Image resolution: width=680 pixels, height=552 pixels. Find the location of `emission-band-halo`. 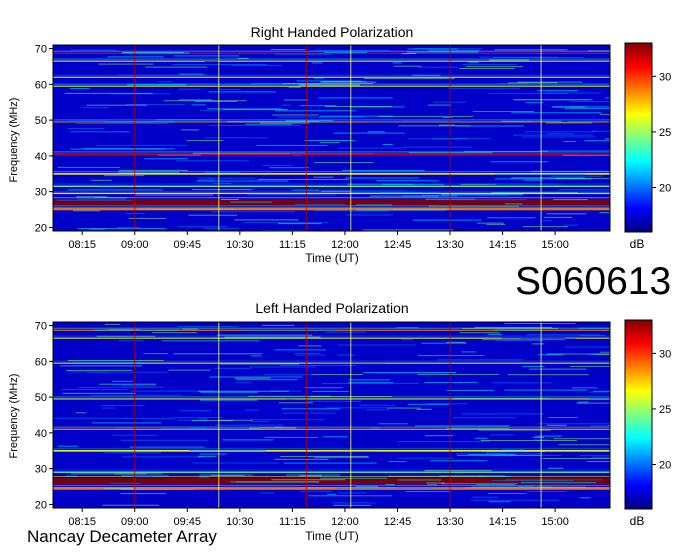

emission-band-halo is located at coordinates (331, 198).